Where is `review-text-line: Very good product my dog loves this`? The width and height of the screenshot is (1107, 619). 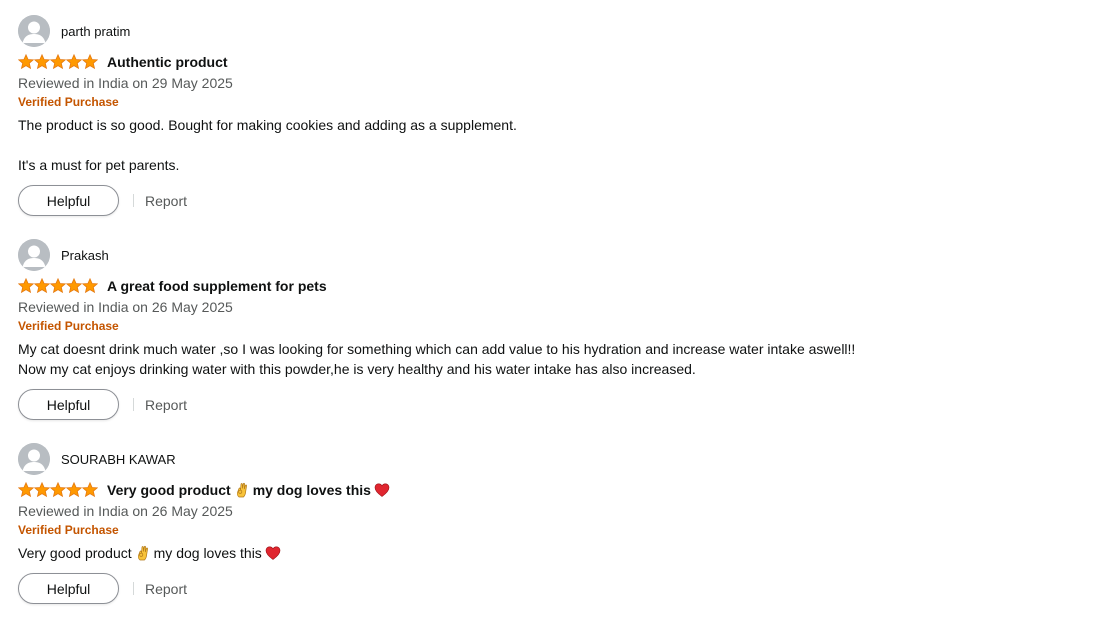
review-text-line: Very good product my dog loves this is located at coordinates (558, 553).